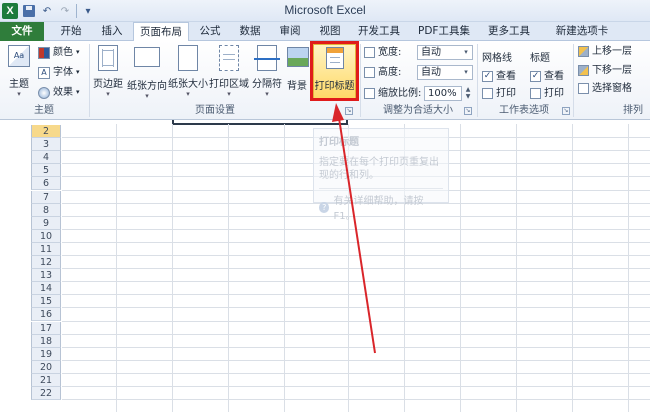  What do you see at coordinates (357, 235) in the screenshot?
I see `arrow-shaft` at bounding box center [357, 235].